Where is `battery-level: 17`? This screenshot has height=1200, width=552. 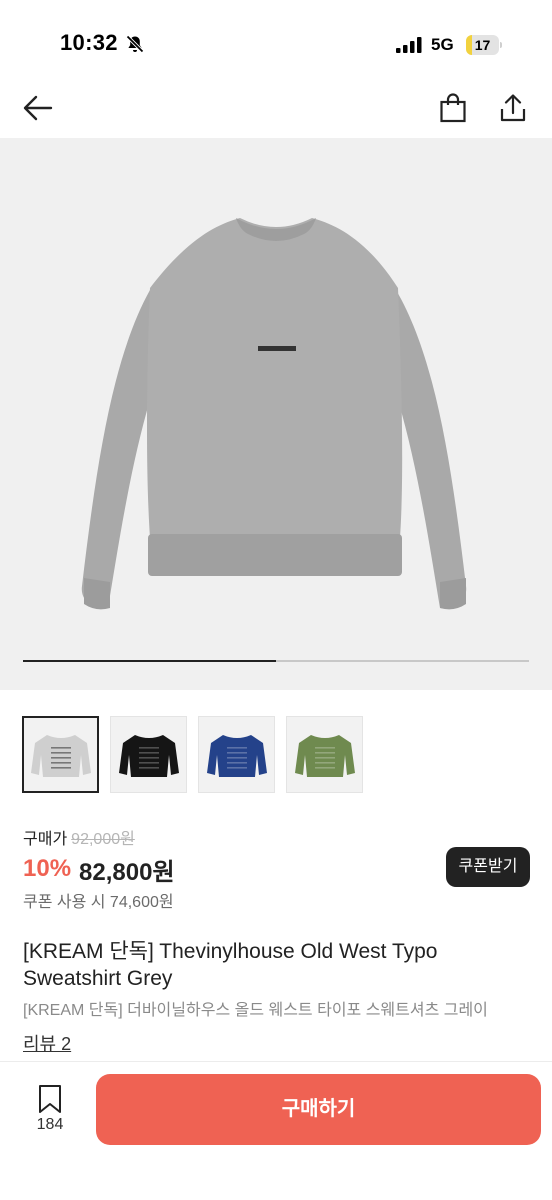 battery-level: 17 is located at coordinates (482, 45).